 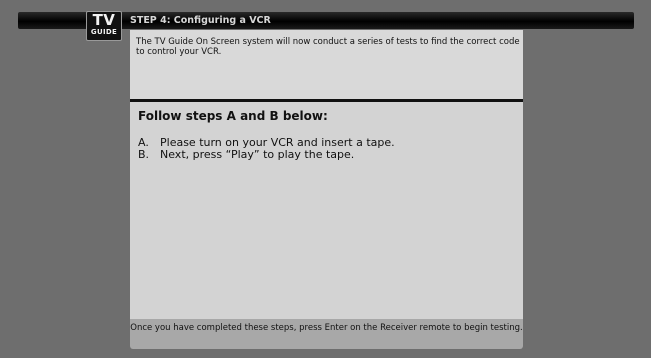 I want to click on step-item-b: B. Next, press “Play” to play the tape., so click(x=266, y=155).